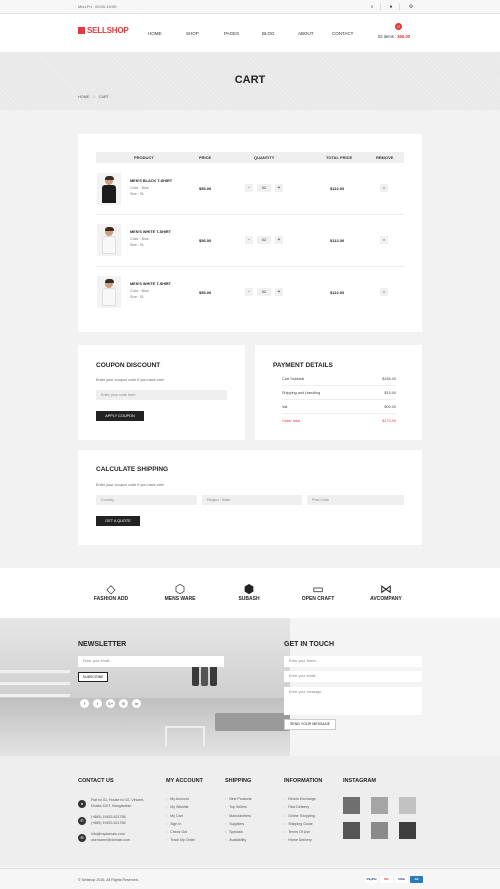 Image resolution: width=500 pixels, height=889 pixels. What do you see at coordinates (83, 97) in the screenshot?
I see `breadcrumb-home: HOME` at bounding box center [83, 97].